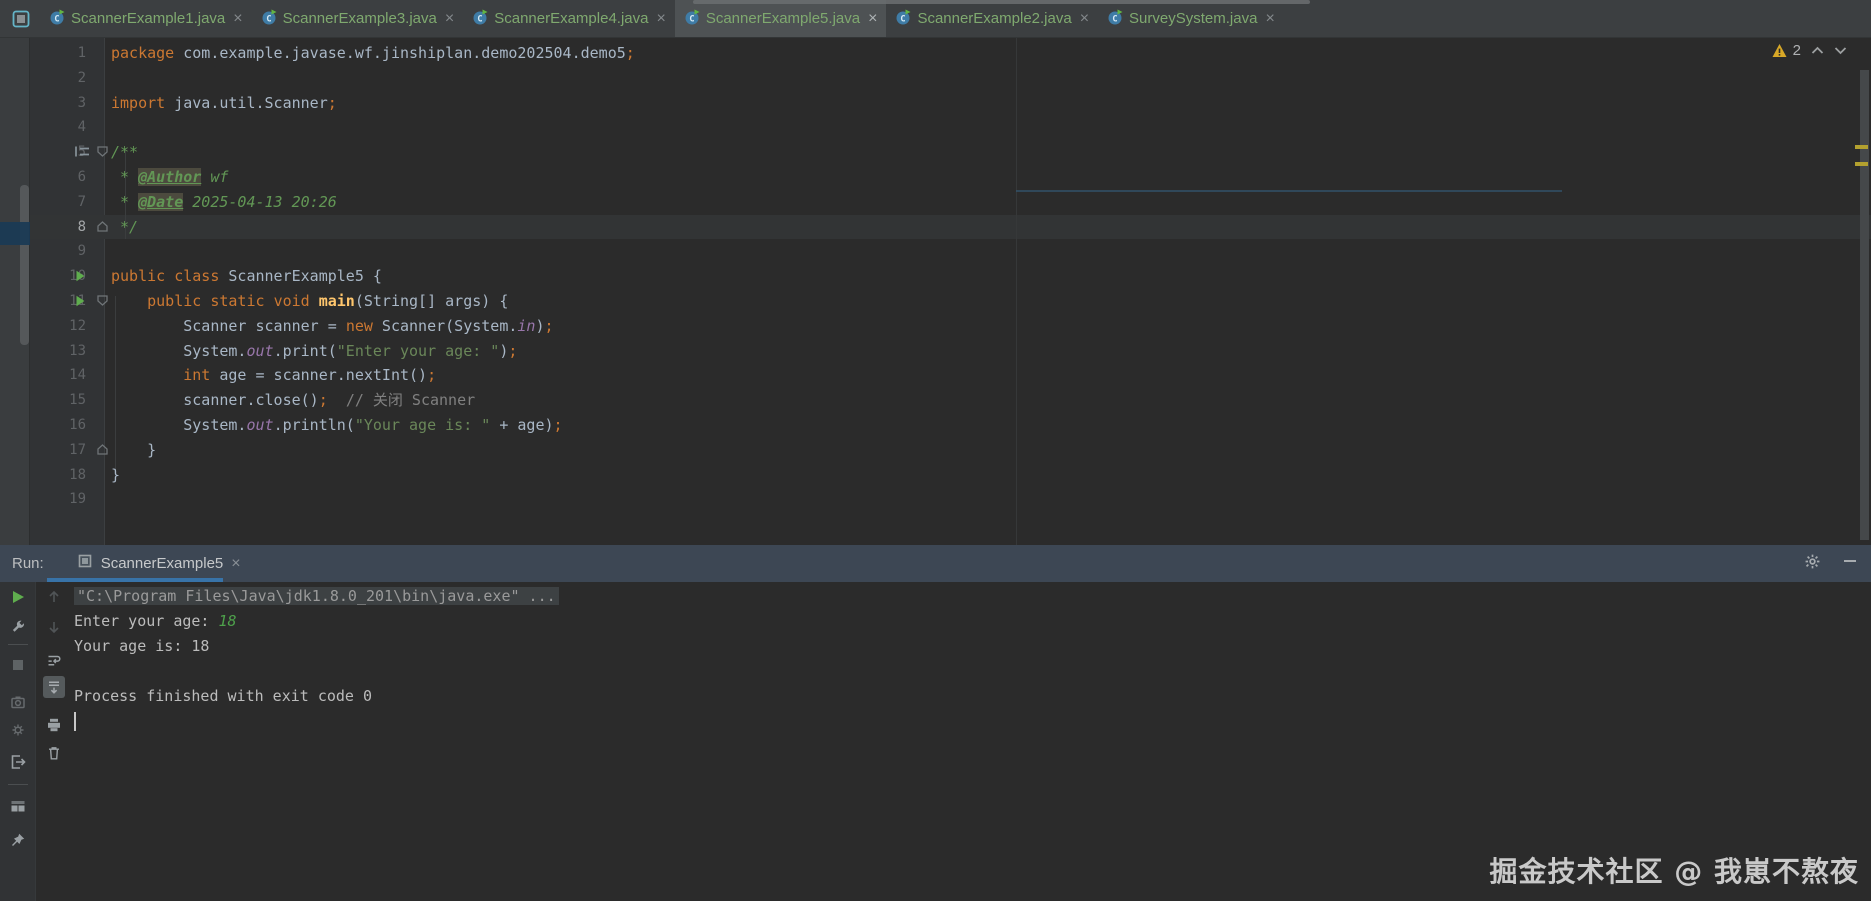  Describe the element at coordinates (54, 687) in the screenshot. I see `scroll-to-end-button` at that location.